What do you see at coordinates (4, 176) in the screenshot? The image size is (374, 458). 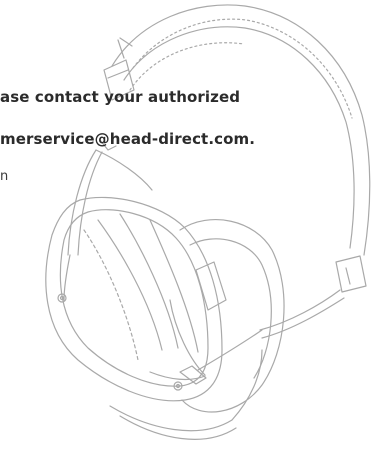 I see `body-text-fragment: n` at bounding box center [4, 176].